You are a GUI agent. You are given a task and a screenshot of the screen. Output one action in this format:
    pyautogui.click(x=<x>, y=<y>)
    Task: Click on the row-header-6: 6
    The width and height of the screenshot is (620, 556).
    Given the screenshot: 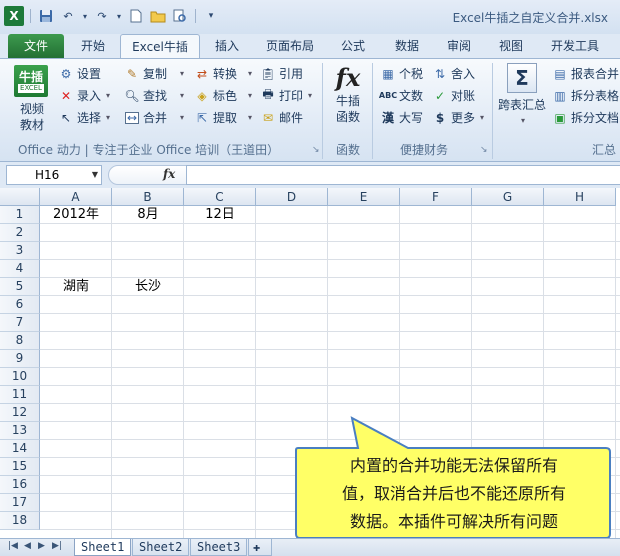 What is the action you would take?
    pyautogui.click(x=20, y=305)
    